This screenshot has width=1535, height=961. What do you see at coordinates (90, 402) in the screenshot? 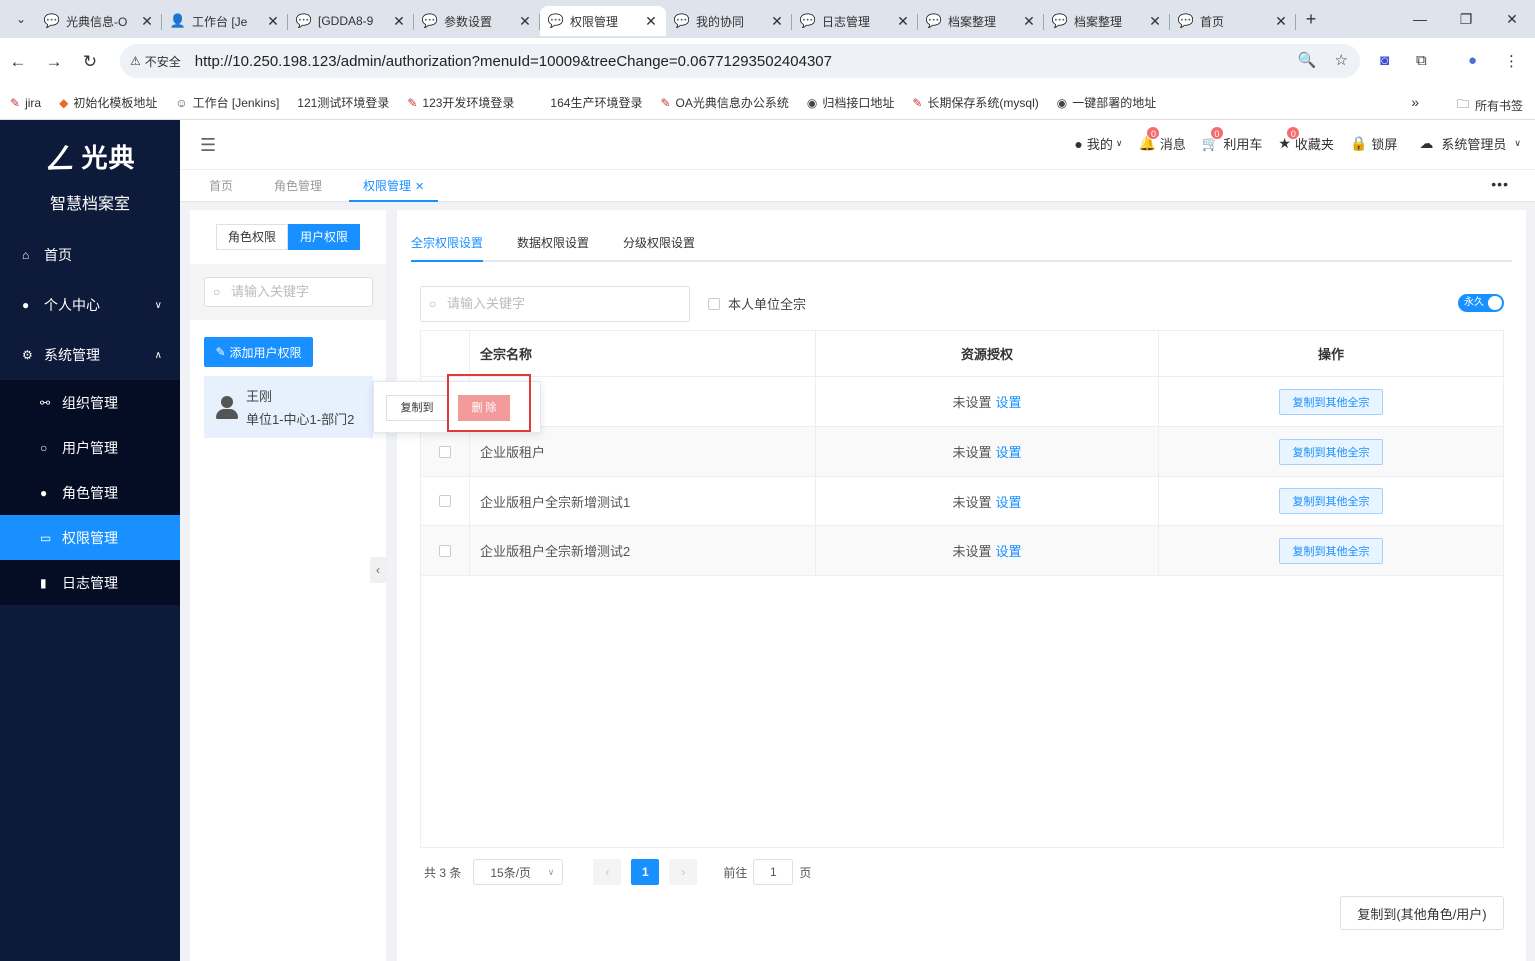
I see `sidebar-item-org: ⚯ 组织管理` at bounding box center [90, 402].